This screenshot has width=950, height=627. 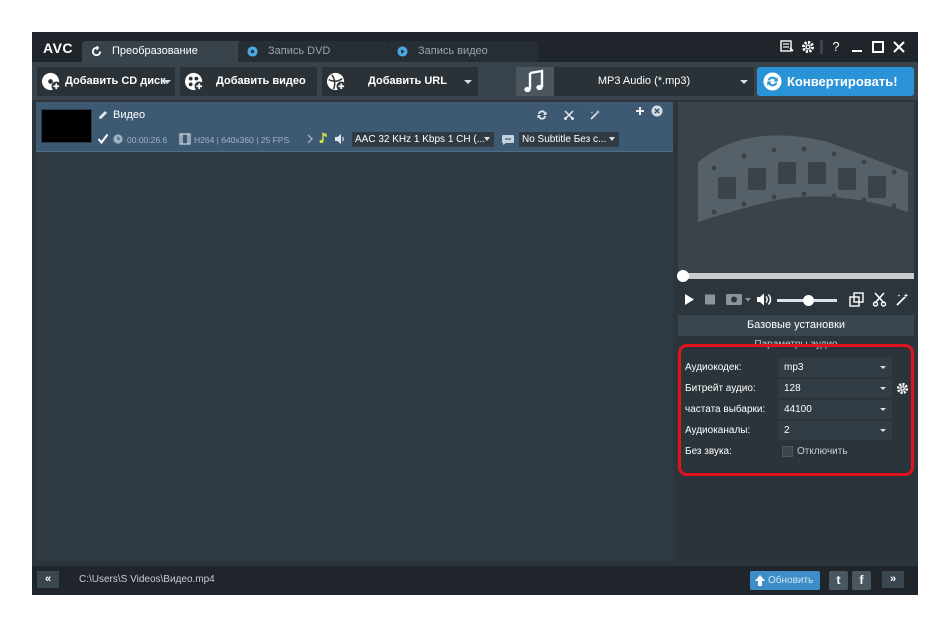 I want to click on facebook-icon: f, so click(x=861, y=580).